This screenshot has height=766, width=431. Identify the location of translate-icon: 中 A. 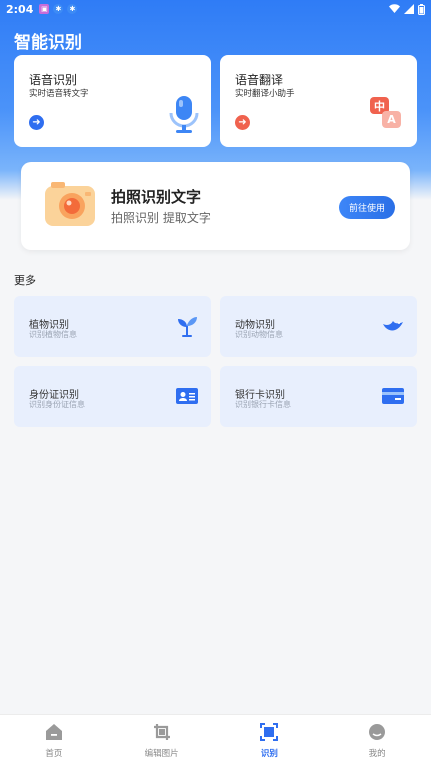
(386, 113).